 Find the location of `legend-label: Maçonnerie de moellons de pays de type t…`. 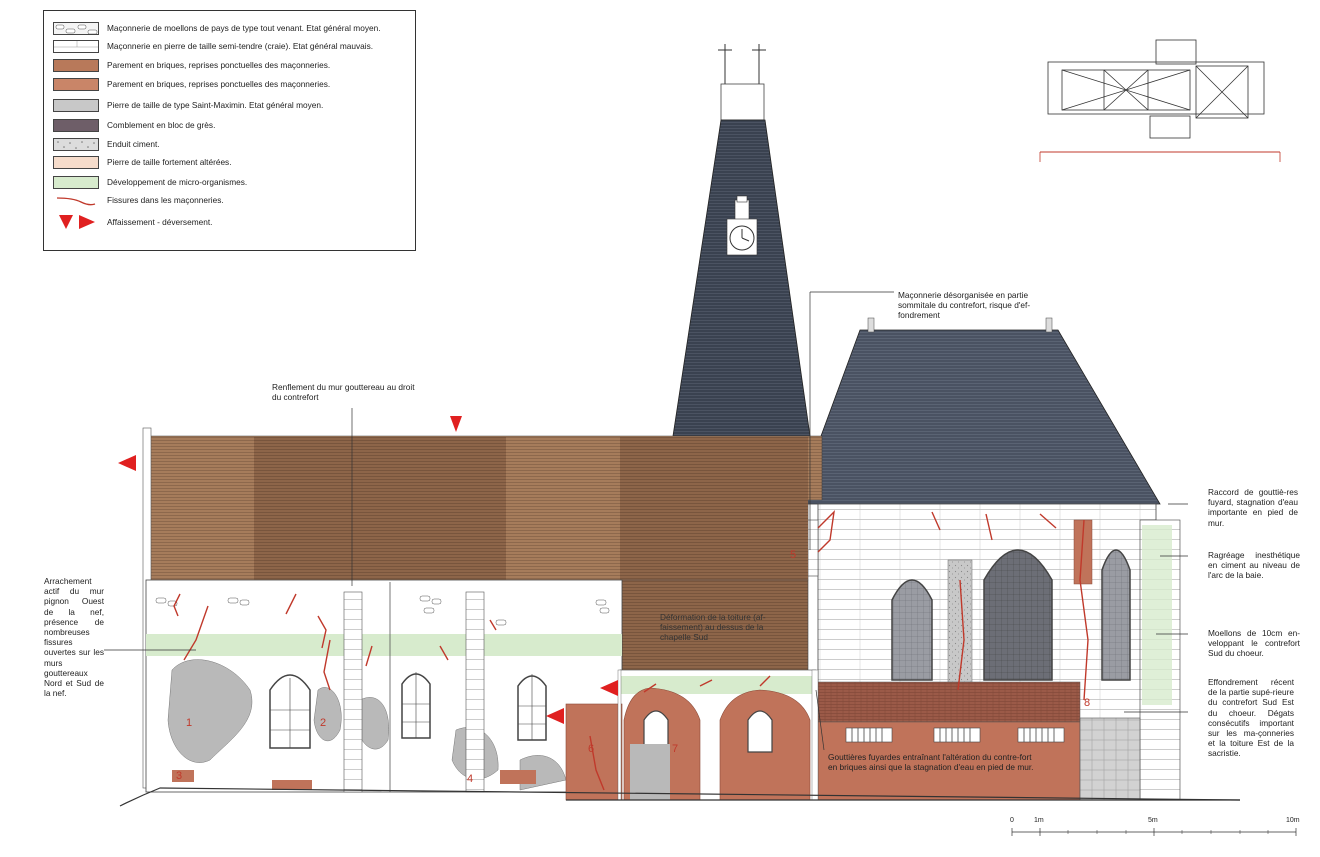

legend-label: Maçonnerie de moellons de pays de type t… is located at coordinates (244, 28).